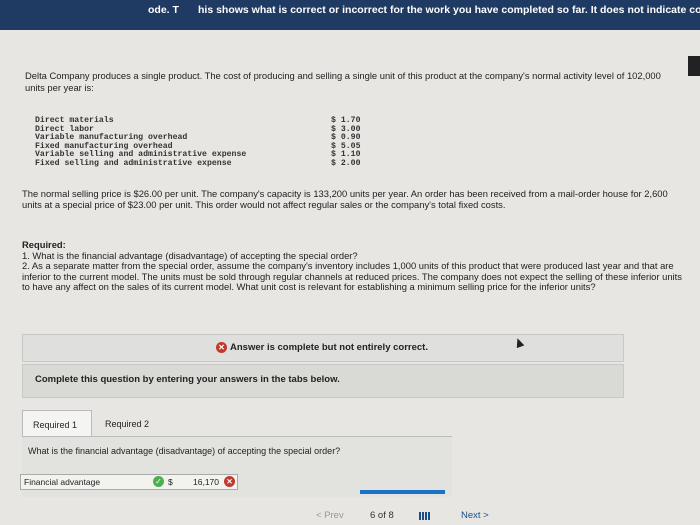 The image size is (700, 525). I want to click on progress-bar, so click(402, 492).